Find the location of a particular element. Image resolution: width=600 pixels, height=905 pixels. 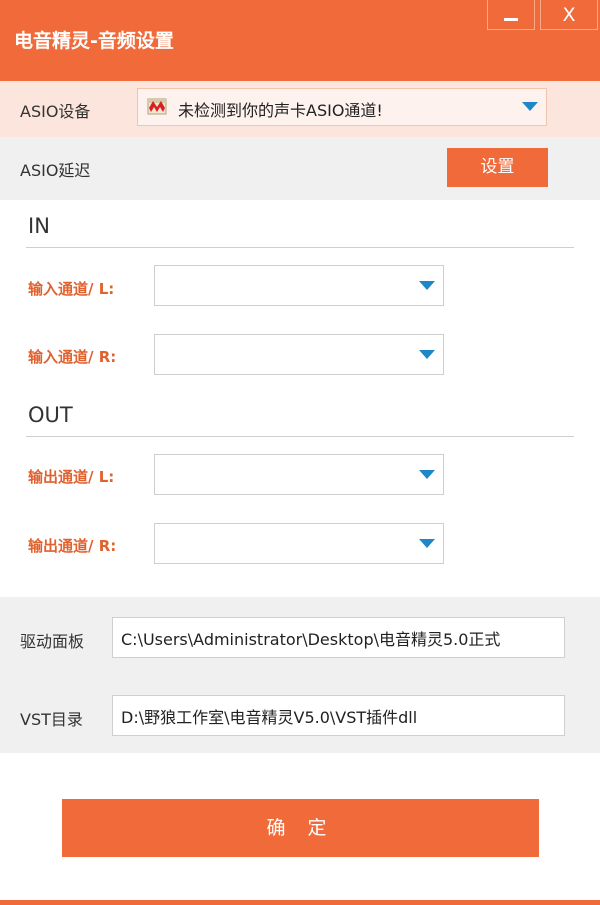

driver-panel-path-field is located at coordinates (338, 637).